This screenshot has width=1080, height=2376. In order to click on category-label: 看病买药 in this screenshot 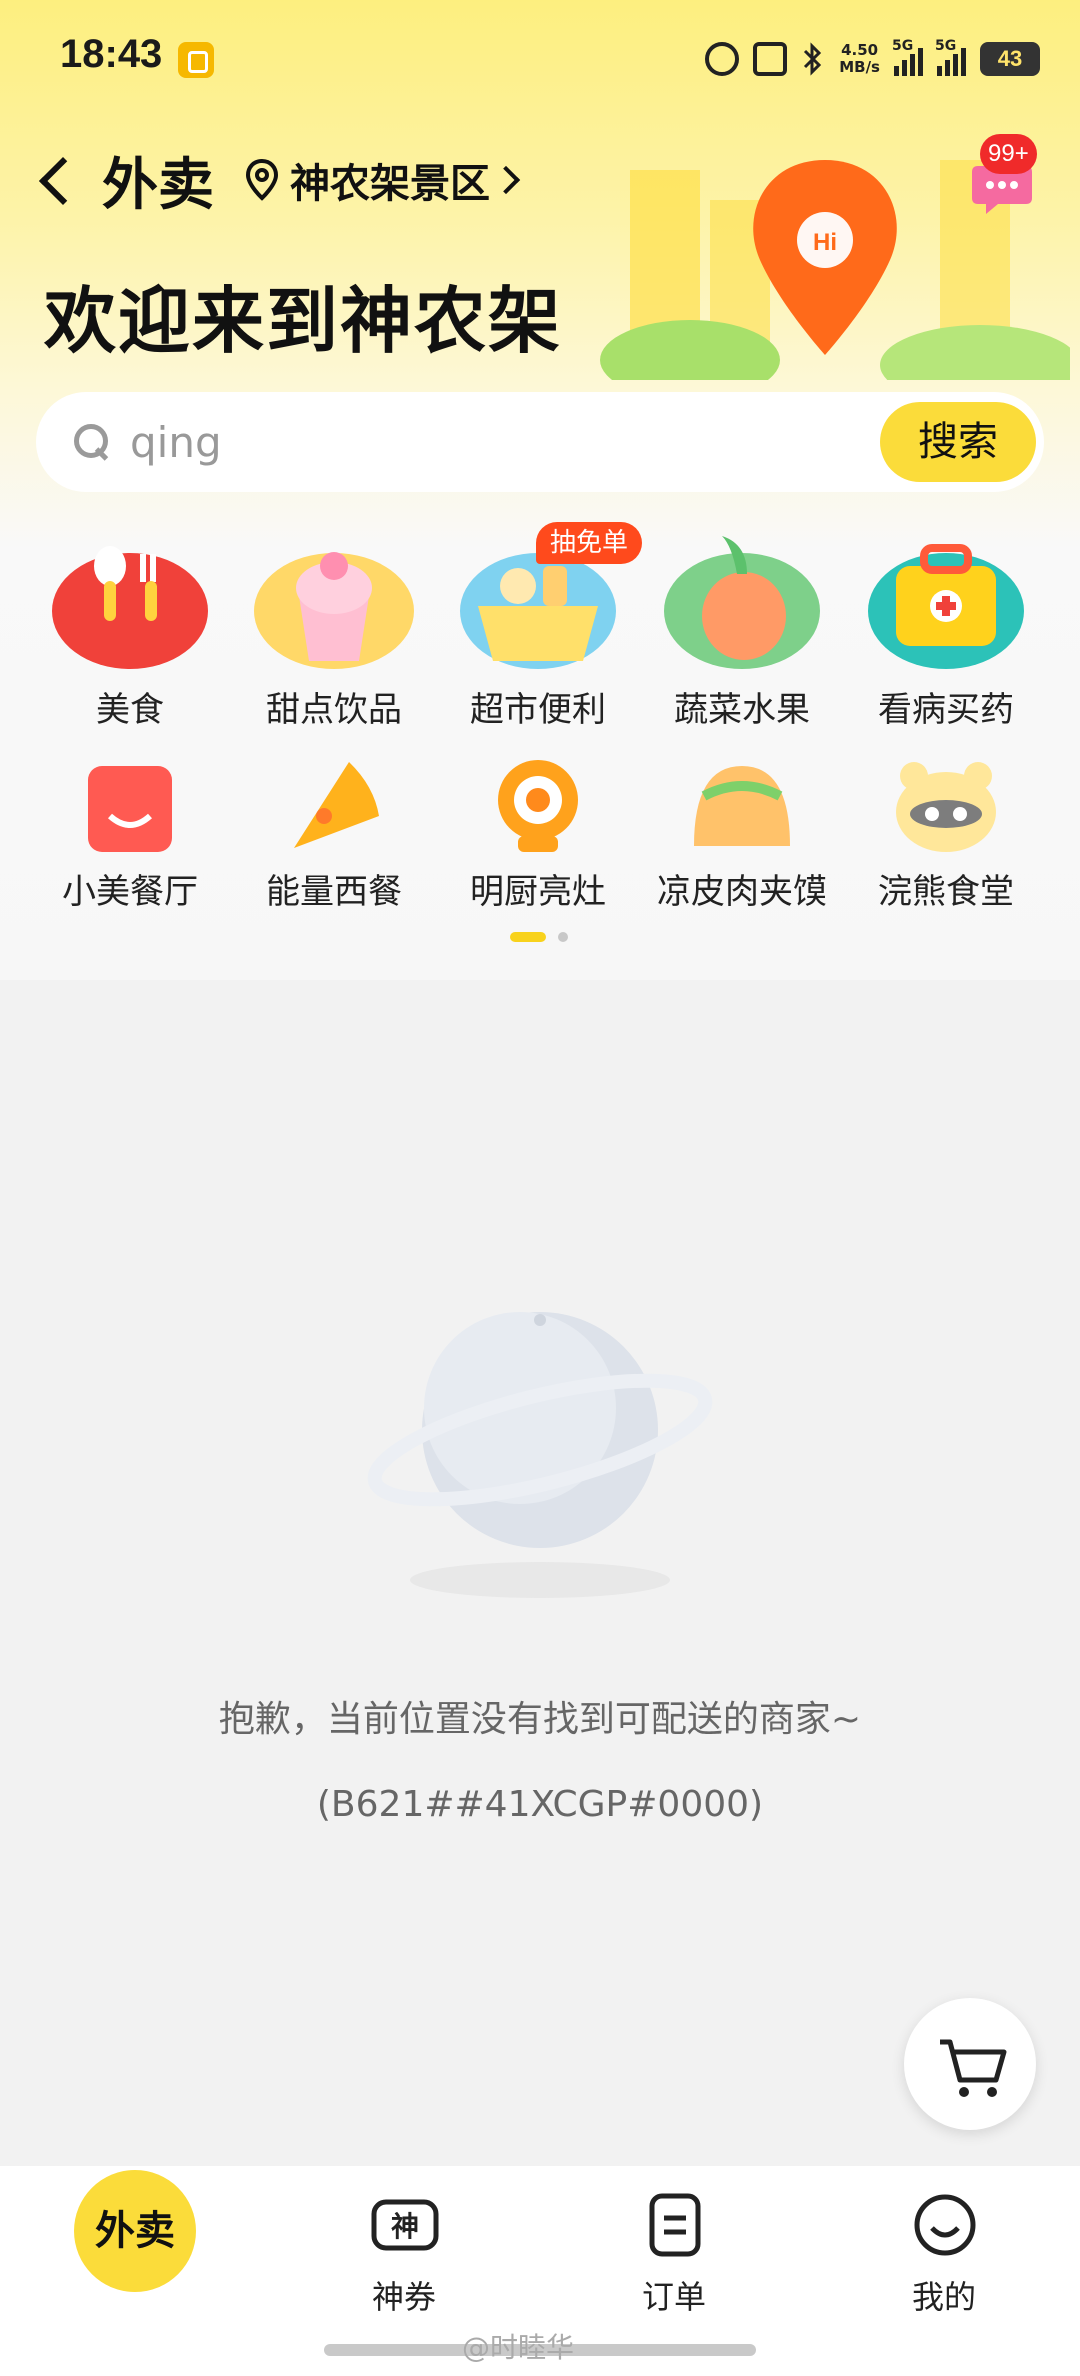, I will do `click(946, 710)`.